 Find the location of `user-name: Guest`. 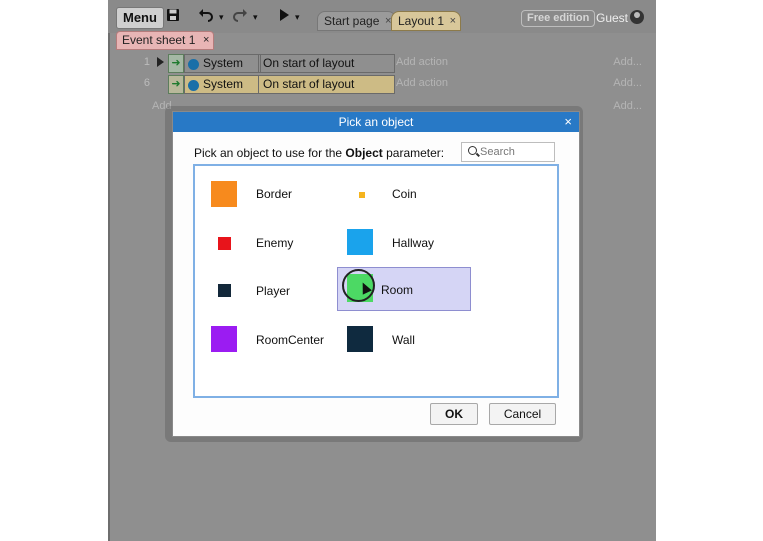

user-name: Guest is located at coordinates (612, 18).